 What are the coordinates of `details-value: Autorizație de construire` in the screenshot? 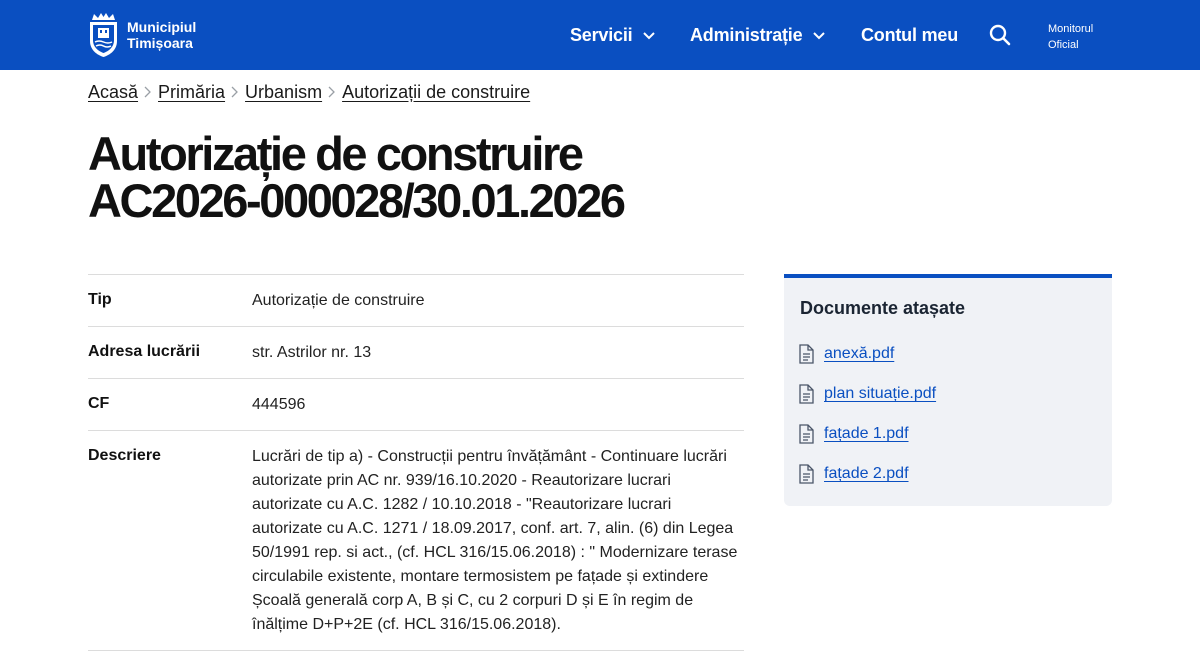 It's located at (338, 300).